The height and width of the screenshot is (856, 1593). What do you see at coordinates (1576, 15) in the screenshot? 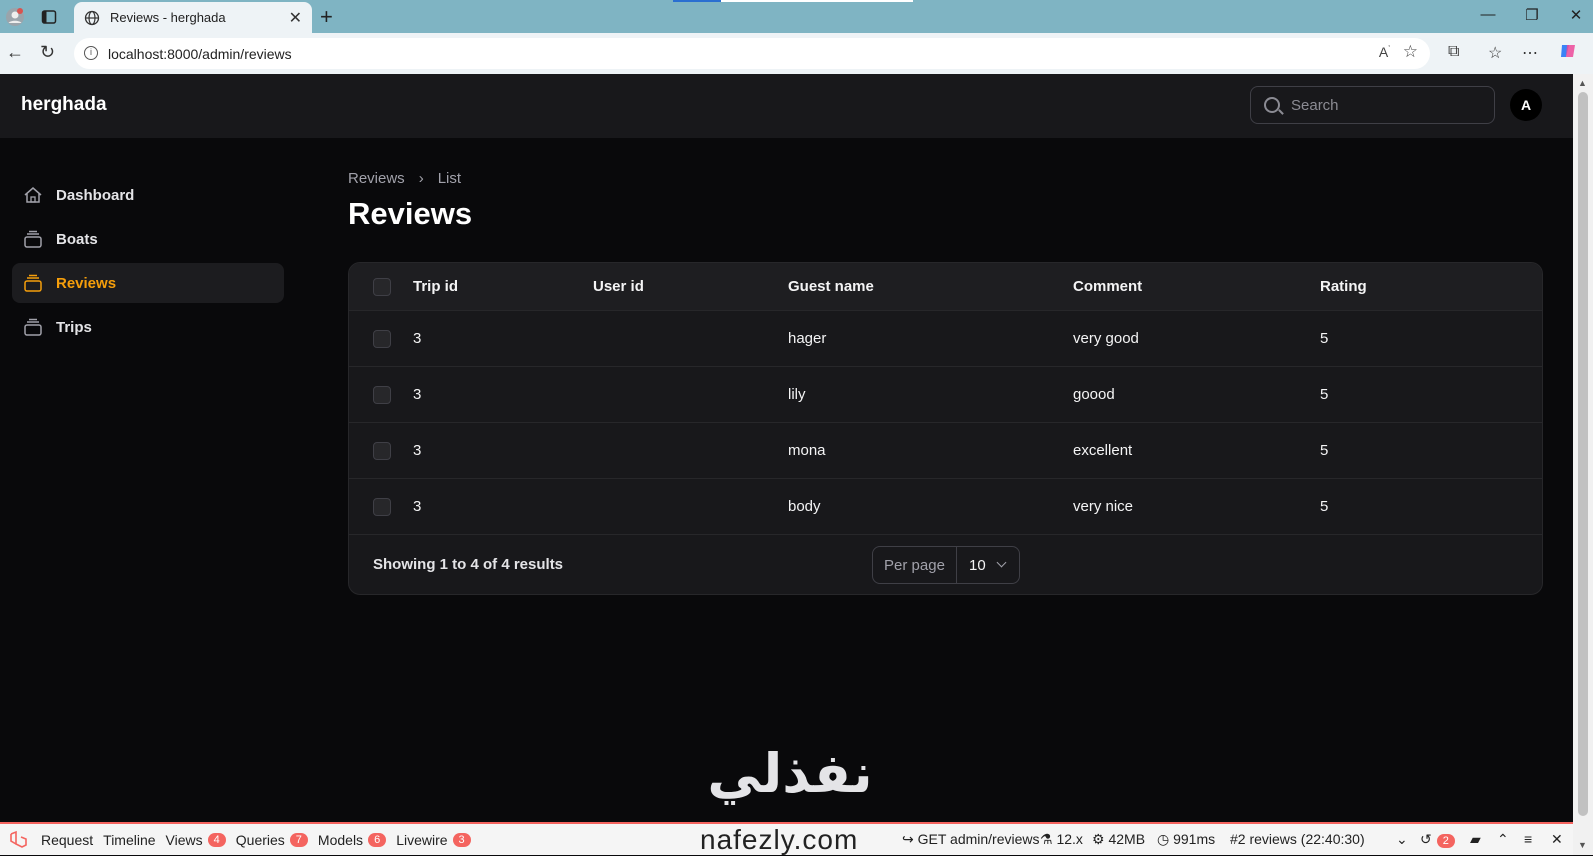
I see `close-window-icon: ✕` at bounding box center [1576, 15].